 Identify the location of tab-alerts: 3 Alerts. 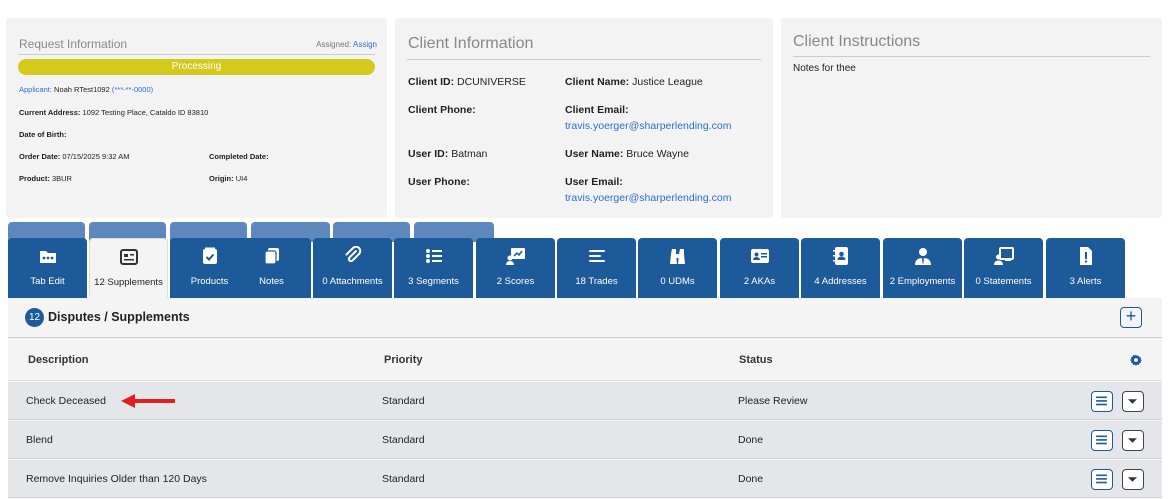
(1085, 268).